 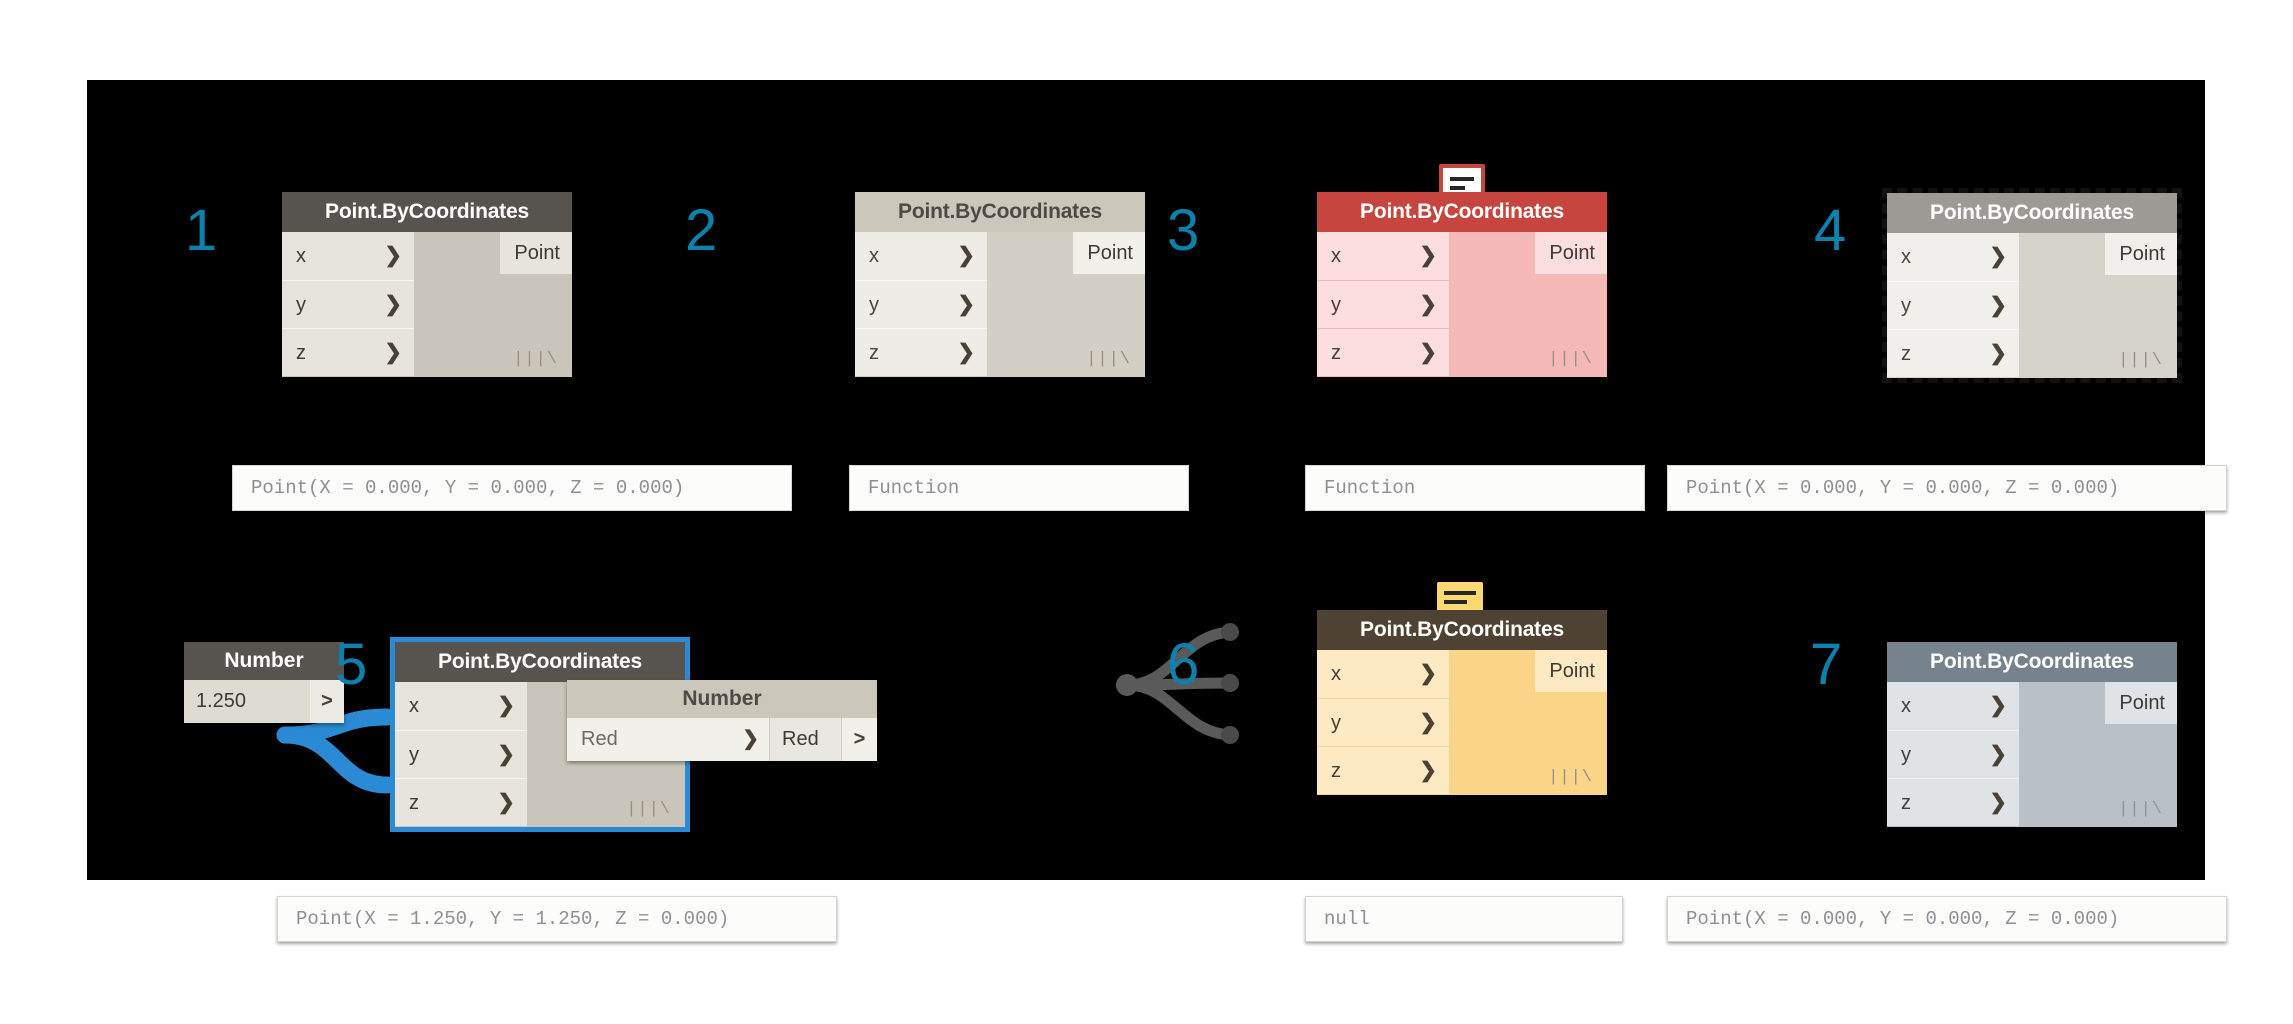 I want to click on number-red-input-label: Red ❯, so click(x=668, y=739).